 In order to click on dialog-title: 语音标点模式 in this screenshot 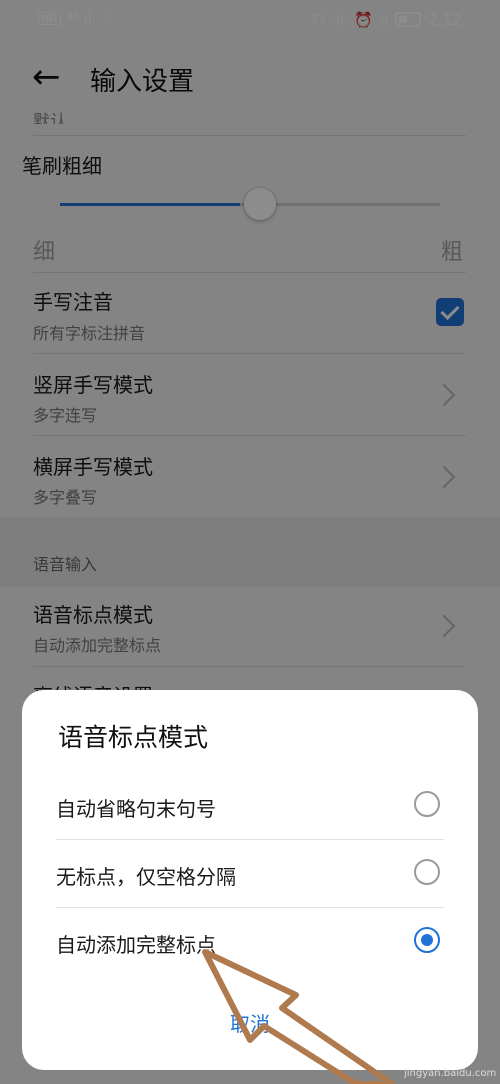, I will do `click(133, 737)`.